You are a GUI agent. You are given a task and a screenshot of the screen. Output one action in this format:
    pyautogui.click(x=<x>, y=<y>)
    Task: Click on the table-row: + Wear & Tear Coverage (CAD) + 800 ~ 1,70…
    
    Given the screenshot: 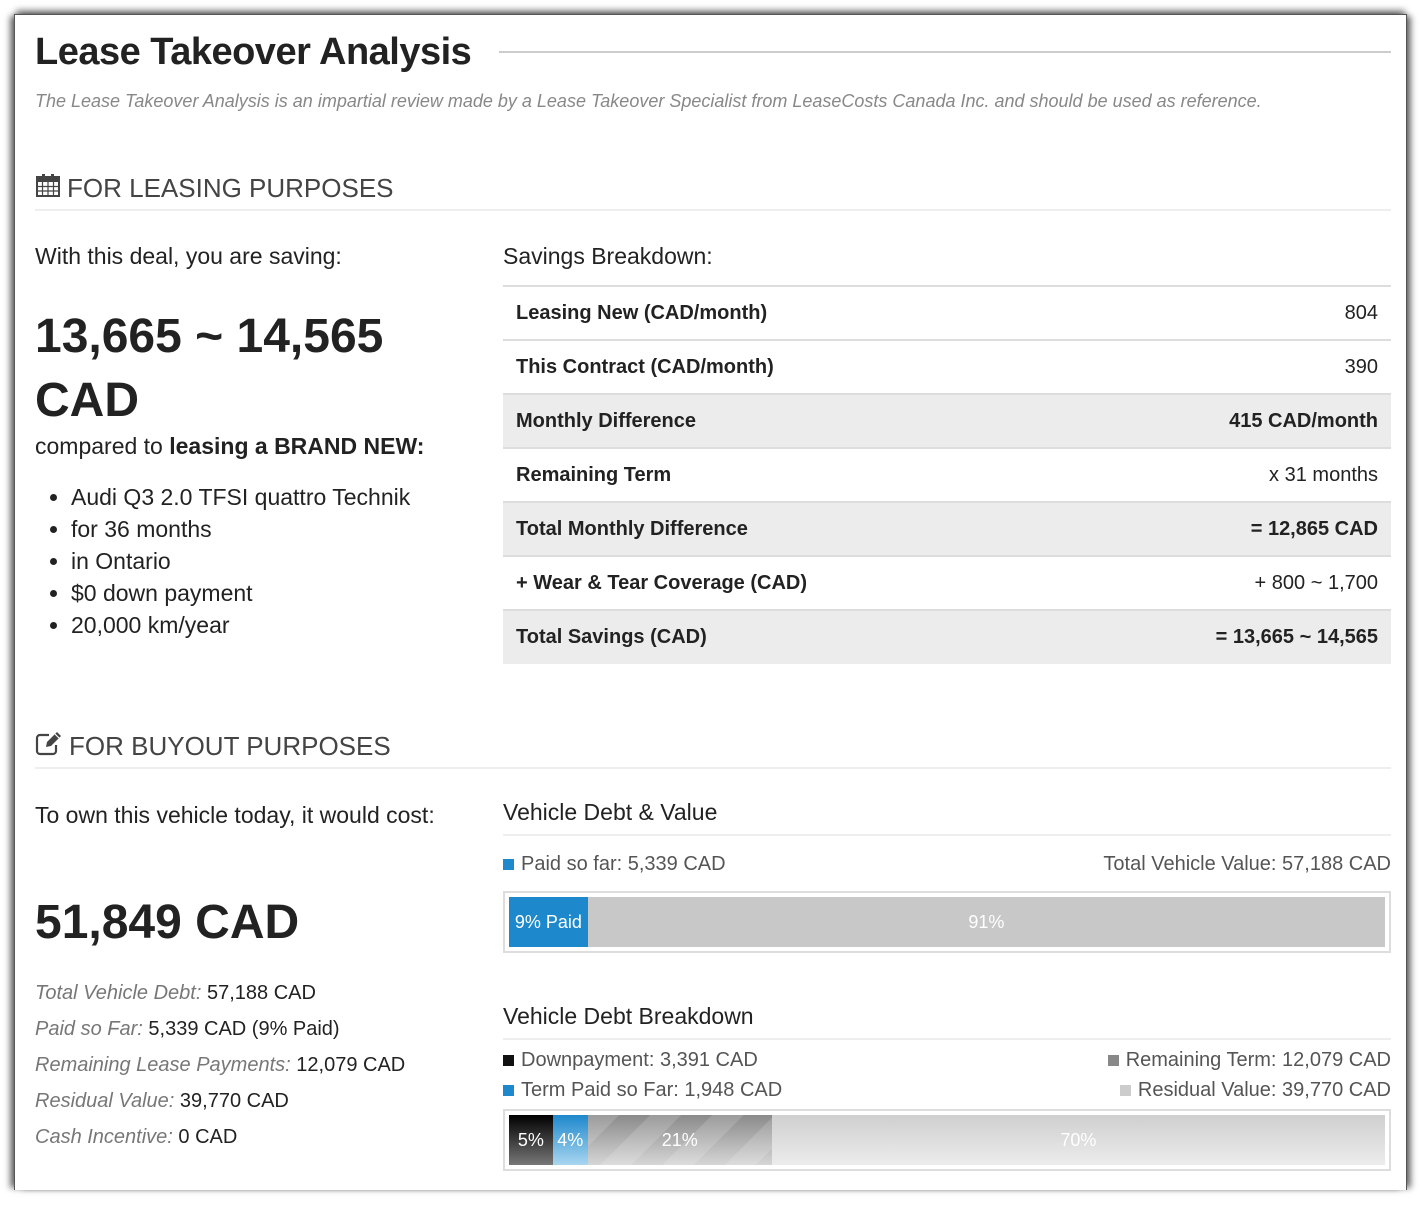 What is the action you would take?
    pyautogui.click(x=947, y=583)
    